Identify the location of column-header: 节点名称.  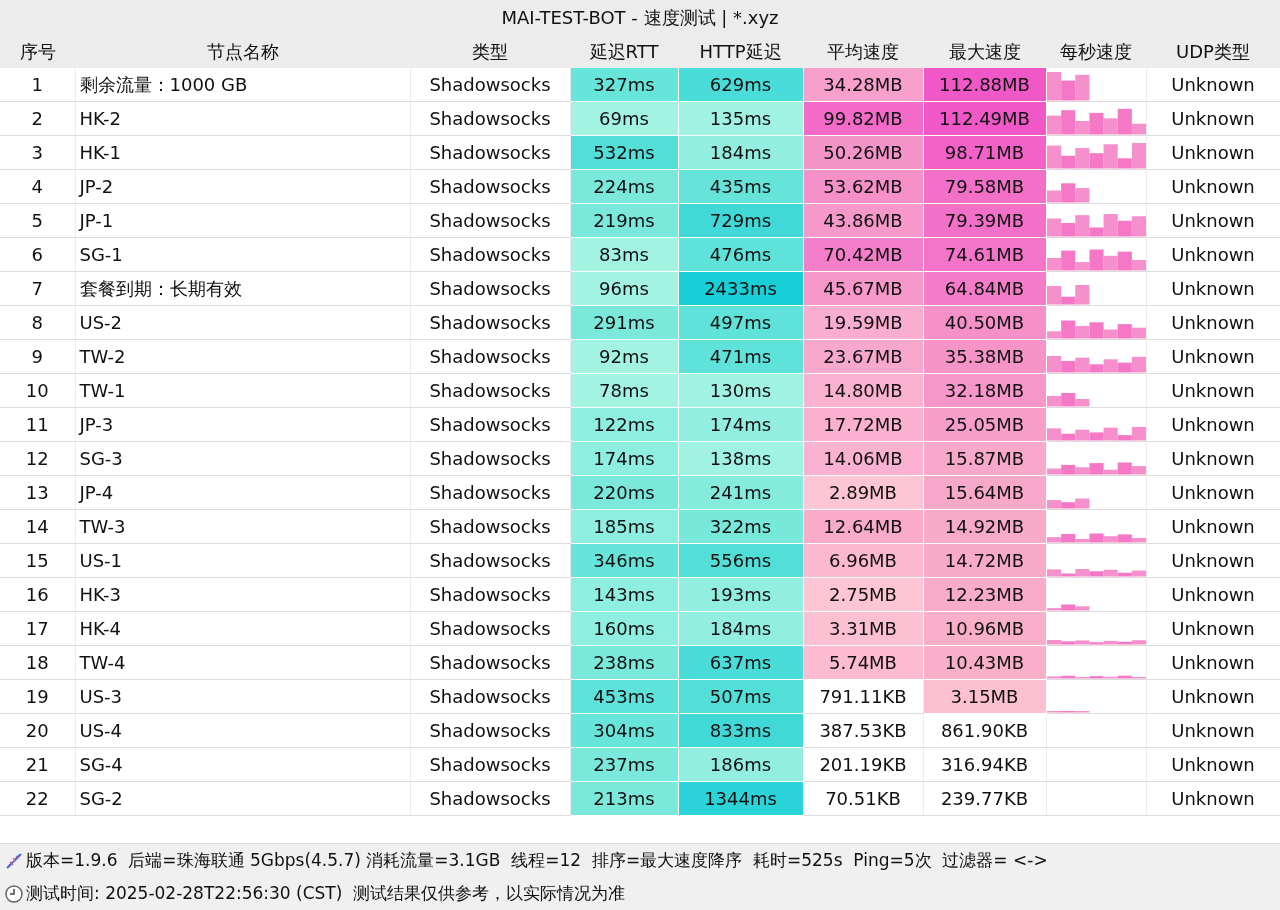
(242, 51).